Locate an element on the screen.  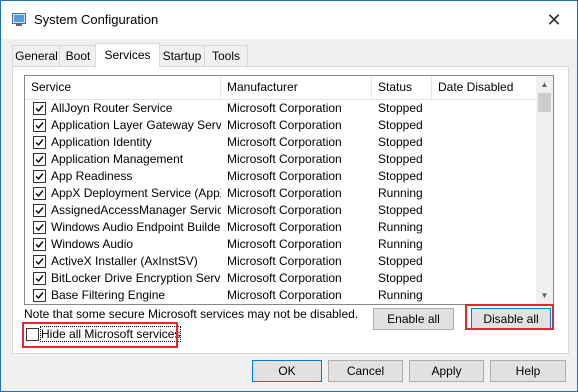
column-header-date-disabled: Date Disabled is located at coordinates (484, 87).